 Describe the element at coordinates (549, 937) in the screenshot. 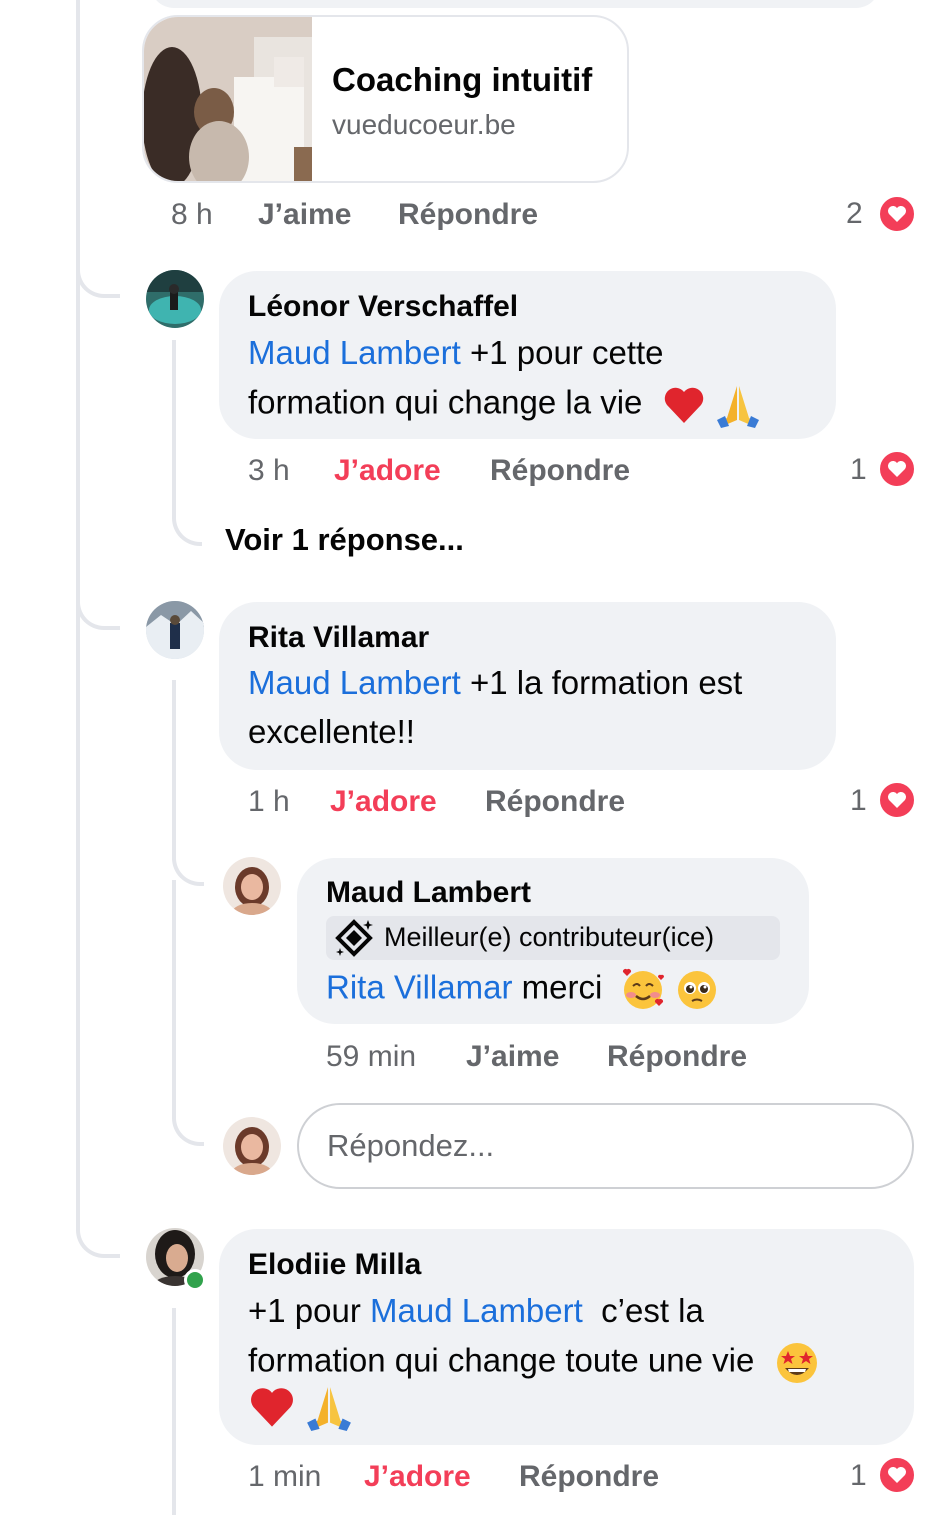

I see `badge-label: Meilleur(e) contributeur(ice)` at that location.